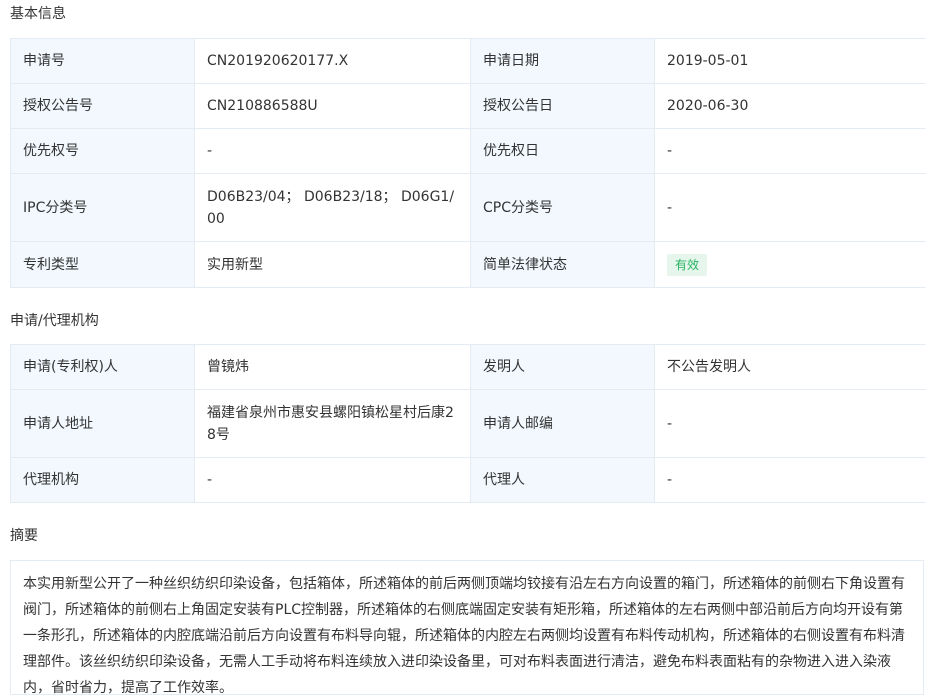 This screenshot has height=697, width=926. What do you see at coordinates (102, 207) in the screenshot?
I see `label-ipc: IPC分类号` at bounding box center [102, 207].